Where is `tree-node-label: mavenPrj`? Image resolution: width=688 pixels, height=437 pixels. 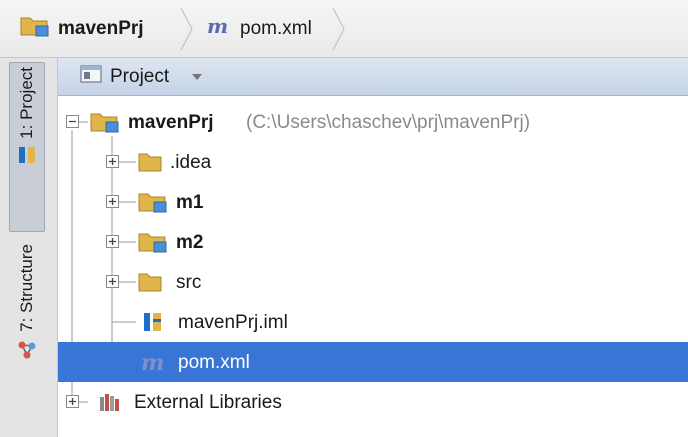 tree-node-label: mavenPrj is located at coordinates (171, 122).